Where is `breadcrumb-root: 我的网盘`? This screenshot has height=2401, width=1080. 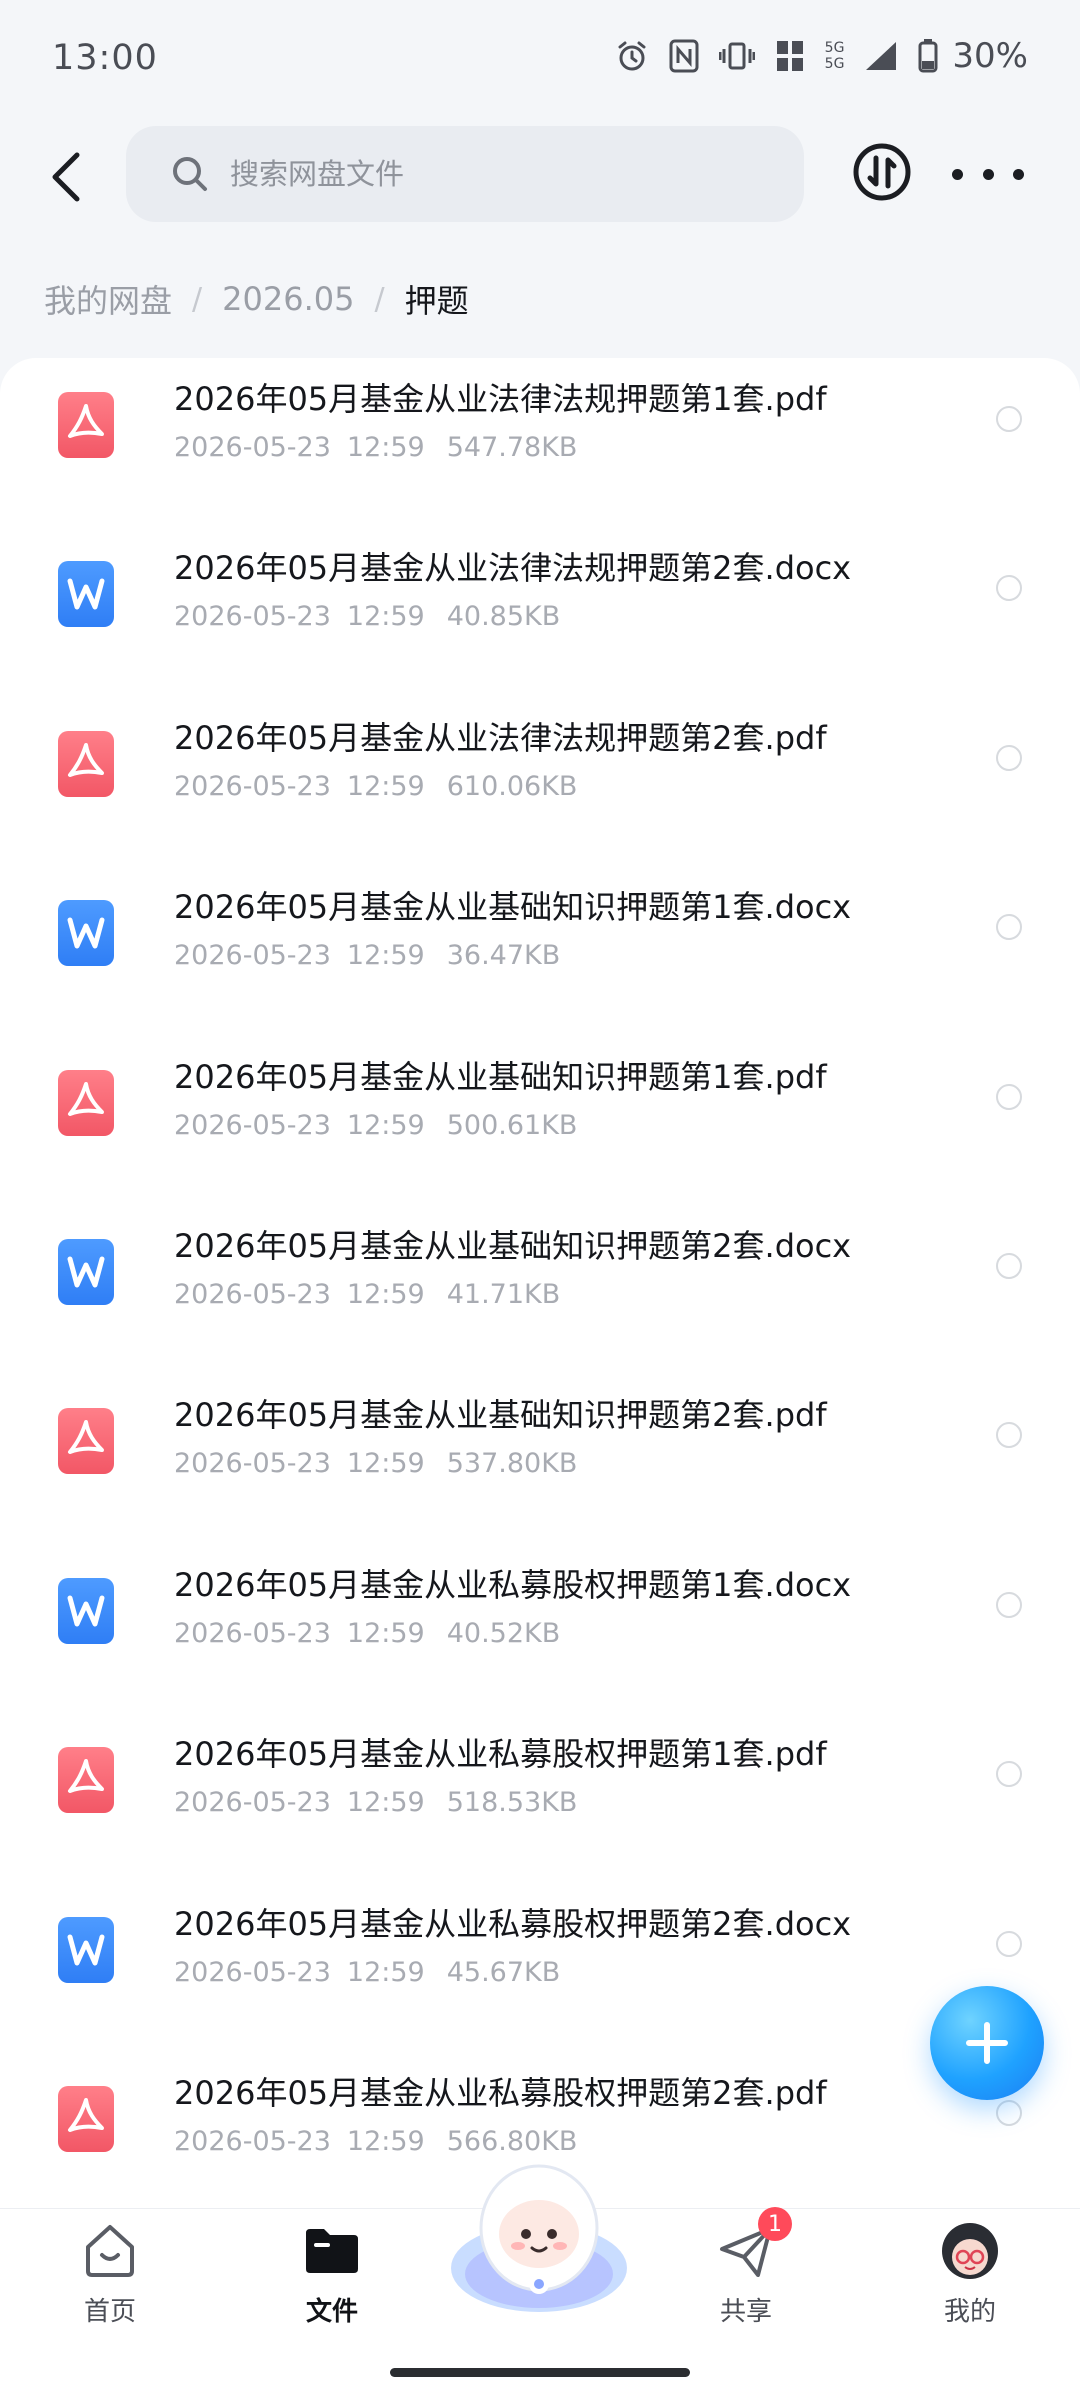
breadcrumb-root: 我的网盘 is located at coordinates (108, 299).